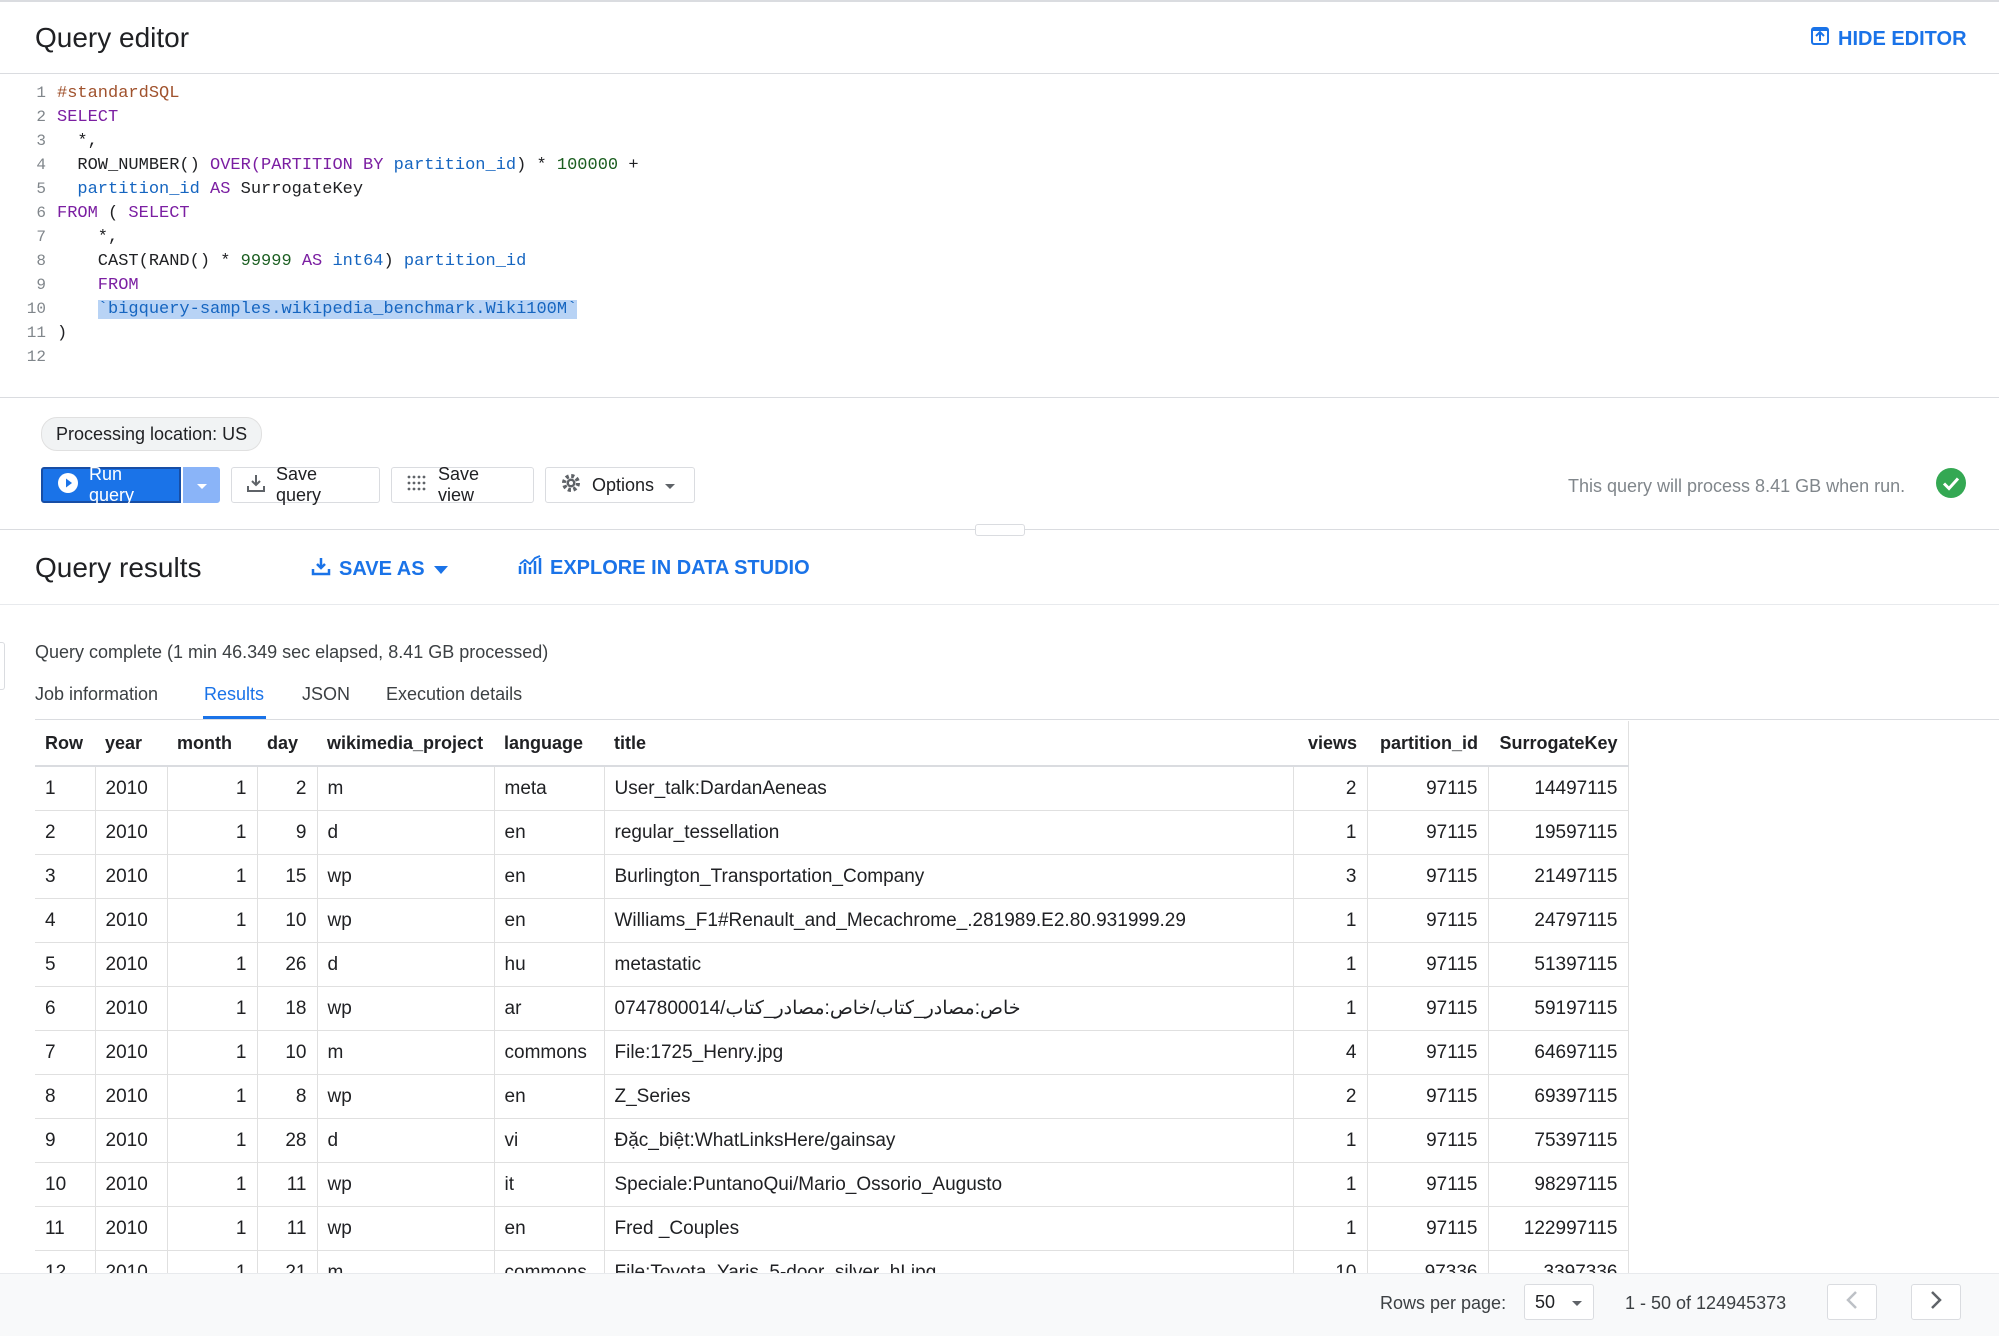  I want to click on table-cell: 64697115, so click(1558, 1052).